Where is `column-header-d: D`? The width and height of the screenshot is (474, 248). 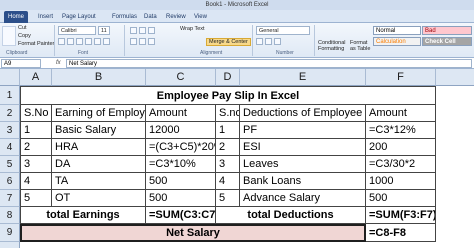
column-header-d: D is located at coordinates (228, 77).